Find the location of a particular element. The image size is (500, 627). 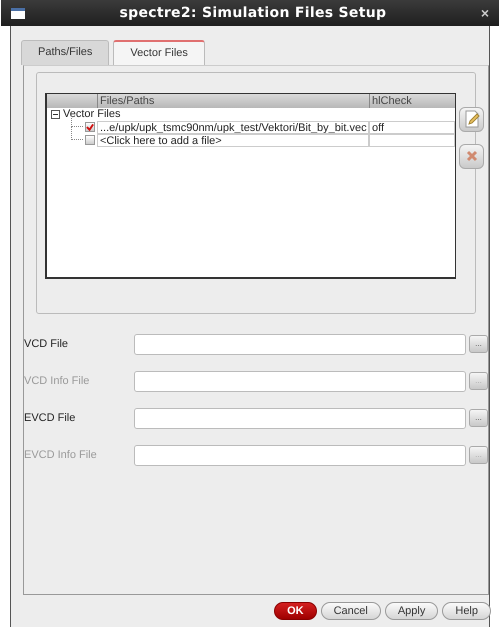

table-cell: <Click here to add a file> is located at coordinates (233, 140).